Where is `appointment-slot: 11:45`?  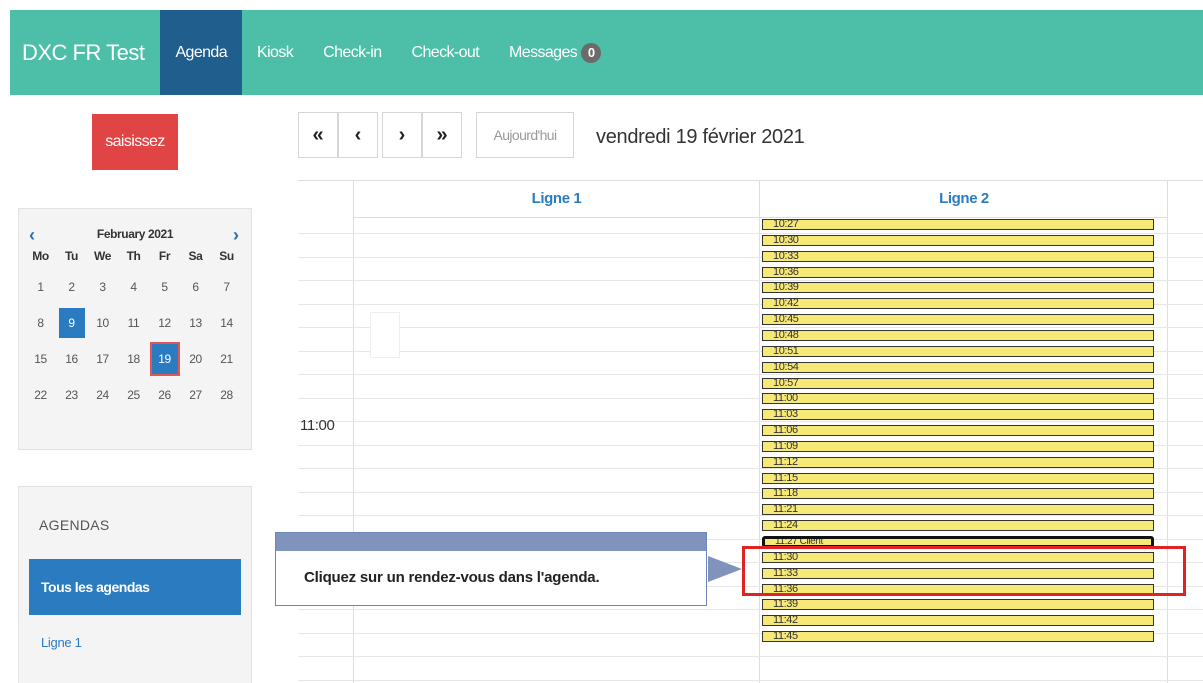 appointment-slot: 11:45 is located at coordinates (958, 636).